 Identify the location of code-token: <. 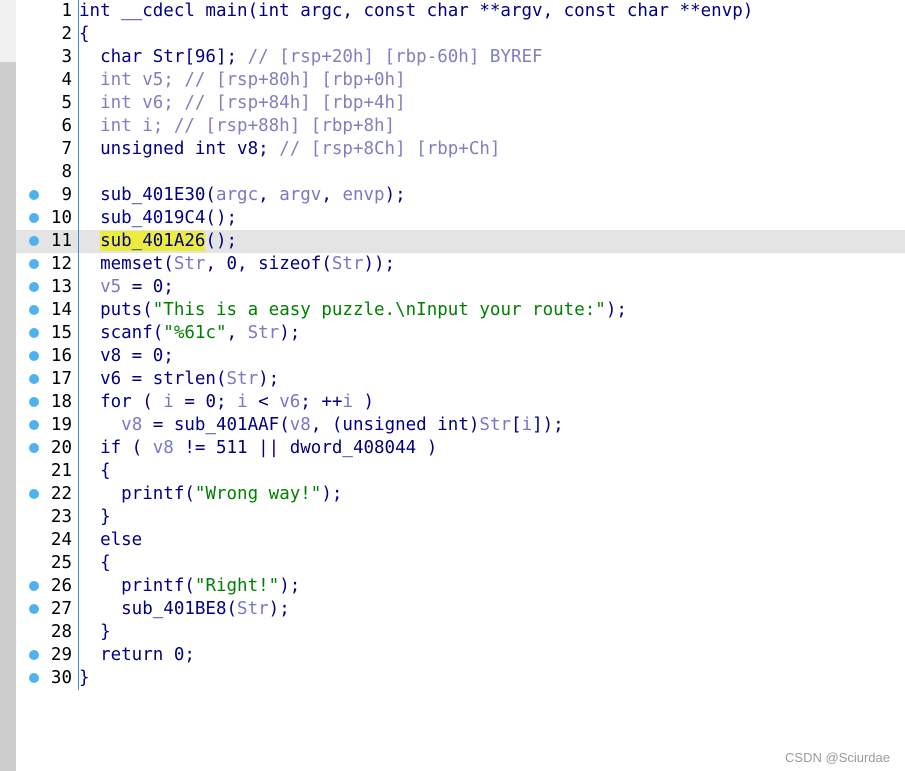
(264, 402).